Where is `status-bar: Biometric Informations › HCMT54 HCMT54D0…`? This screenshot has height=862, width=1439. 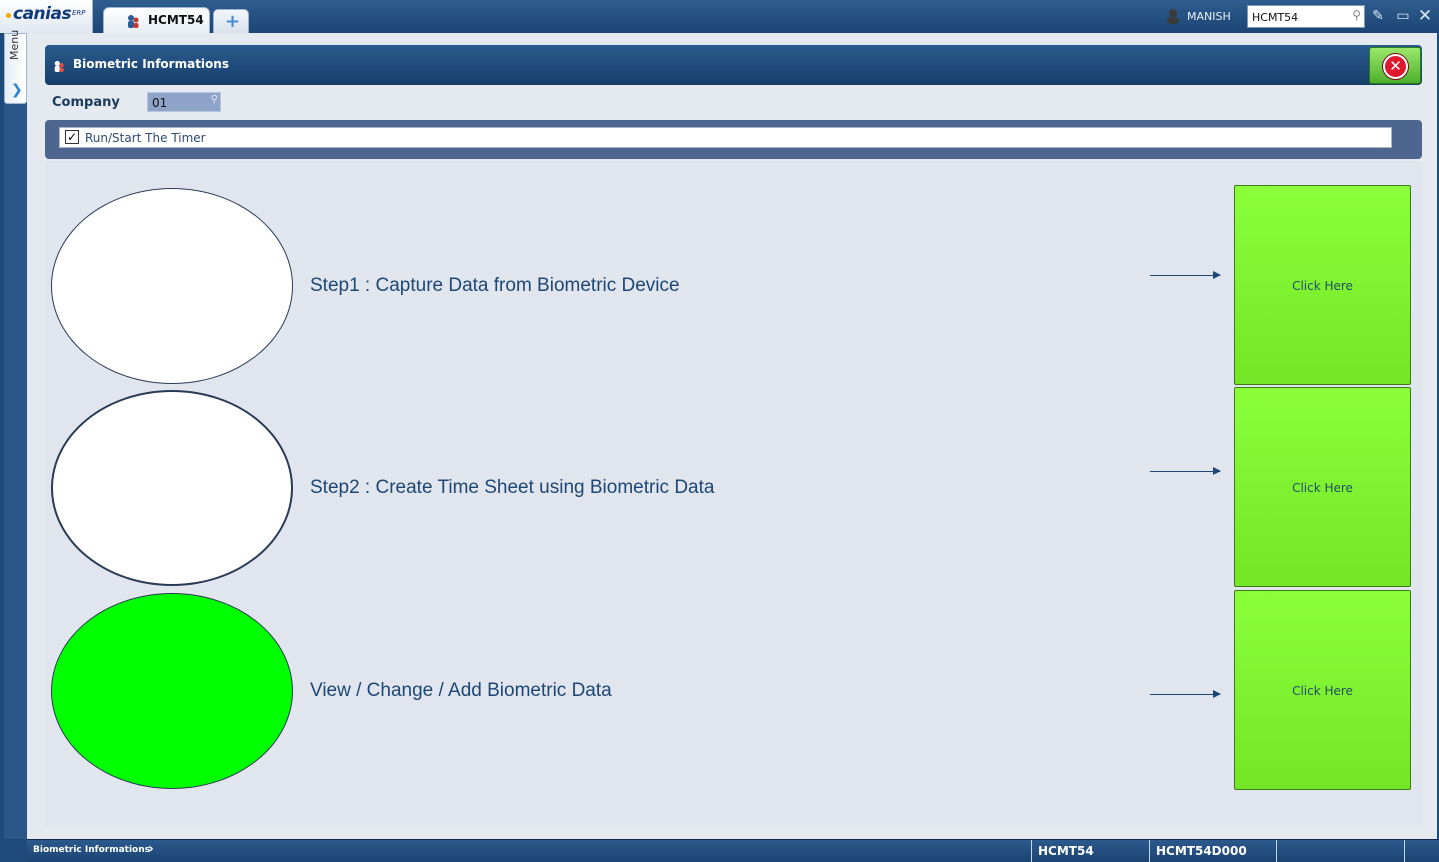 status-bar: Biometric Informations › HCMT54 HCMT54D0… is located at coordinates (733, 850).